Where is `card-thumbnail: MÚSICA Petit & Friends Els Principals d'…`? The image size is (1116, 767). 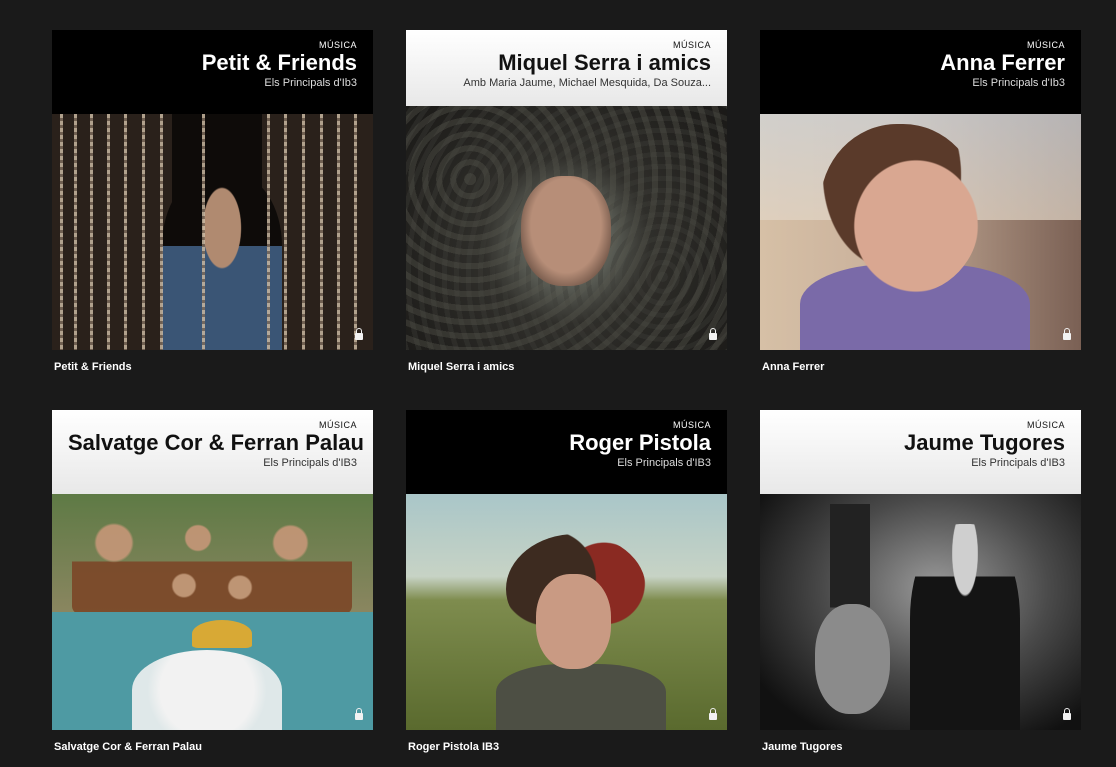
card-thumbnail: MÚSICA Petit & Friends Els Principals d'… is located at coordinates (212, 190).